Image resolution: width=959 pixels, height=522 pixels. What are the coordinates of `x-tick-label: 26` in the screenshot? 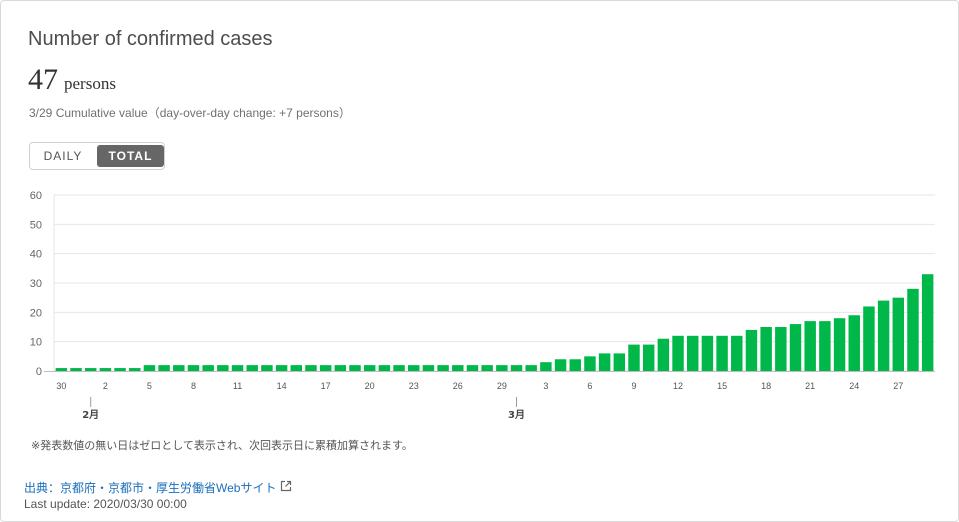 It's located at (458, 386).